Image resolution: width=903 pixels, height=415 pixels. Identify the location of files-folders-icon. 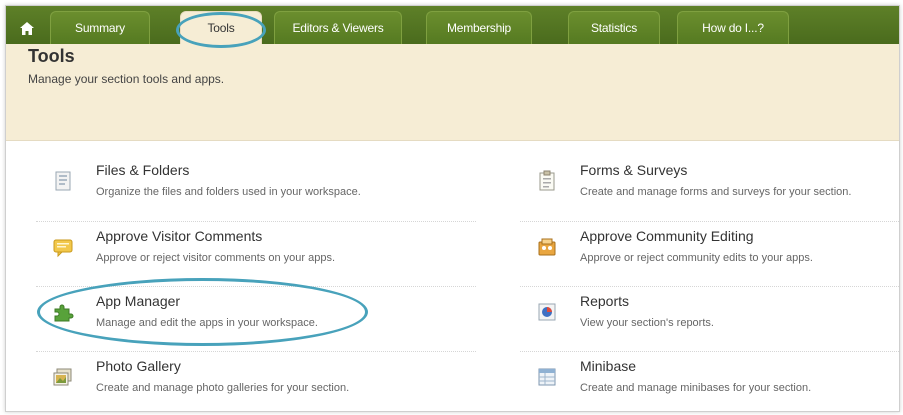
(63, 181).